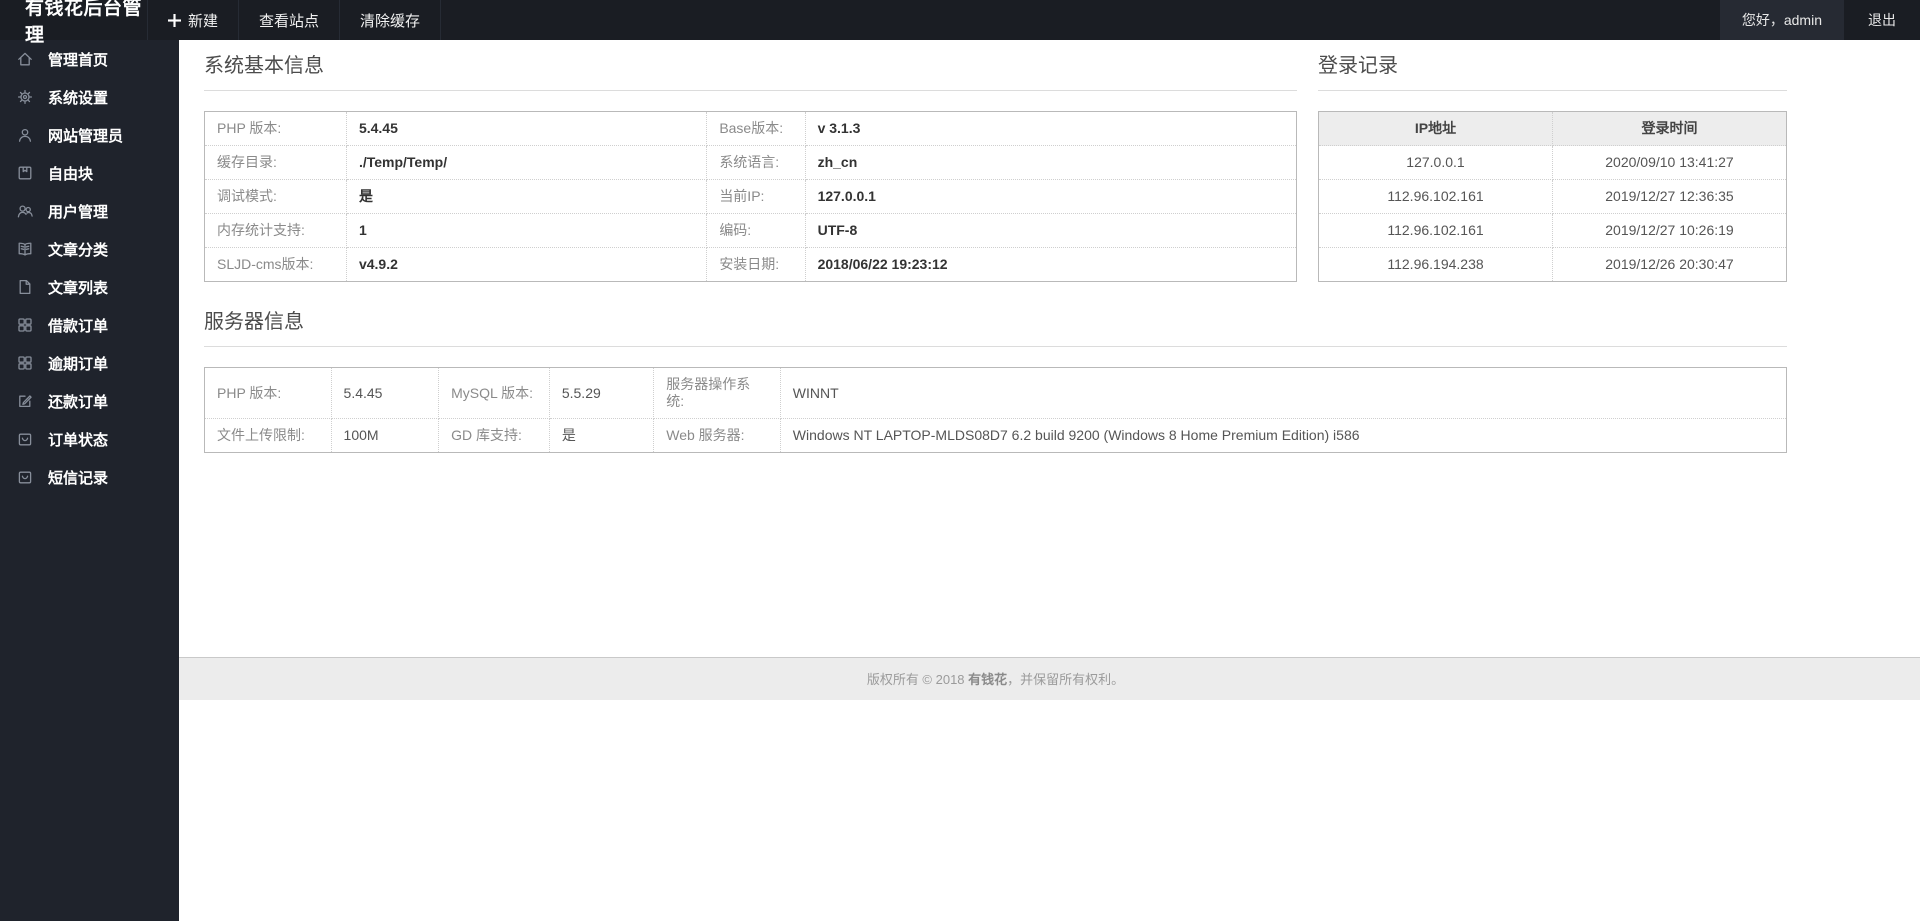 This screenshot has width=1920, height=921. I want to click on topnav-item-clear-cache: 清除缓存, so click(391, 20).